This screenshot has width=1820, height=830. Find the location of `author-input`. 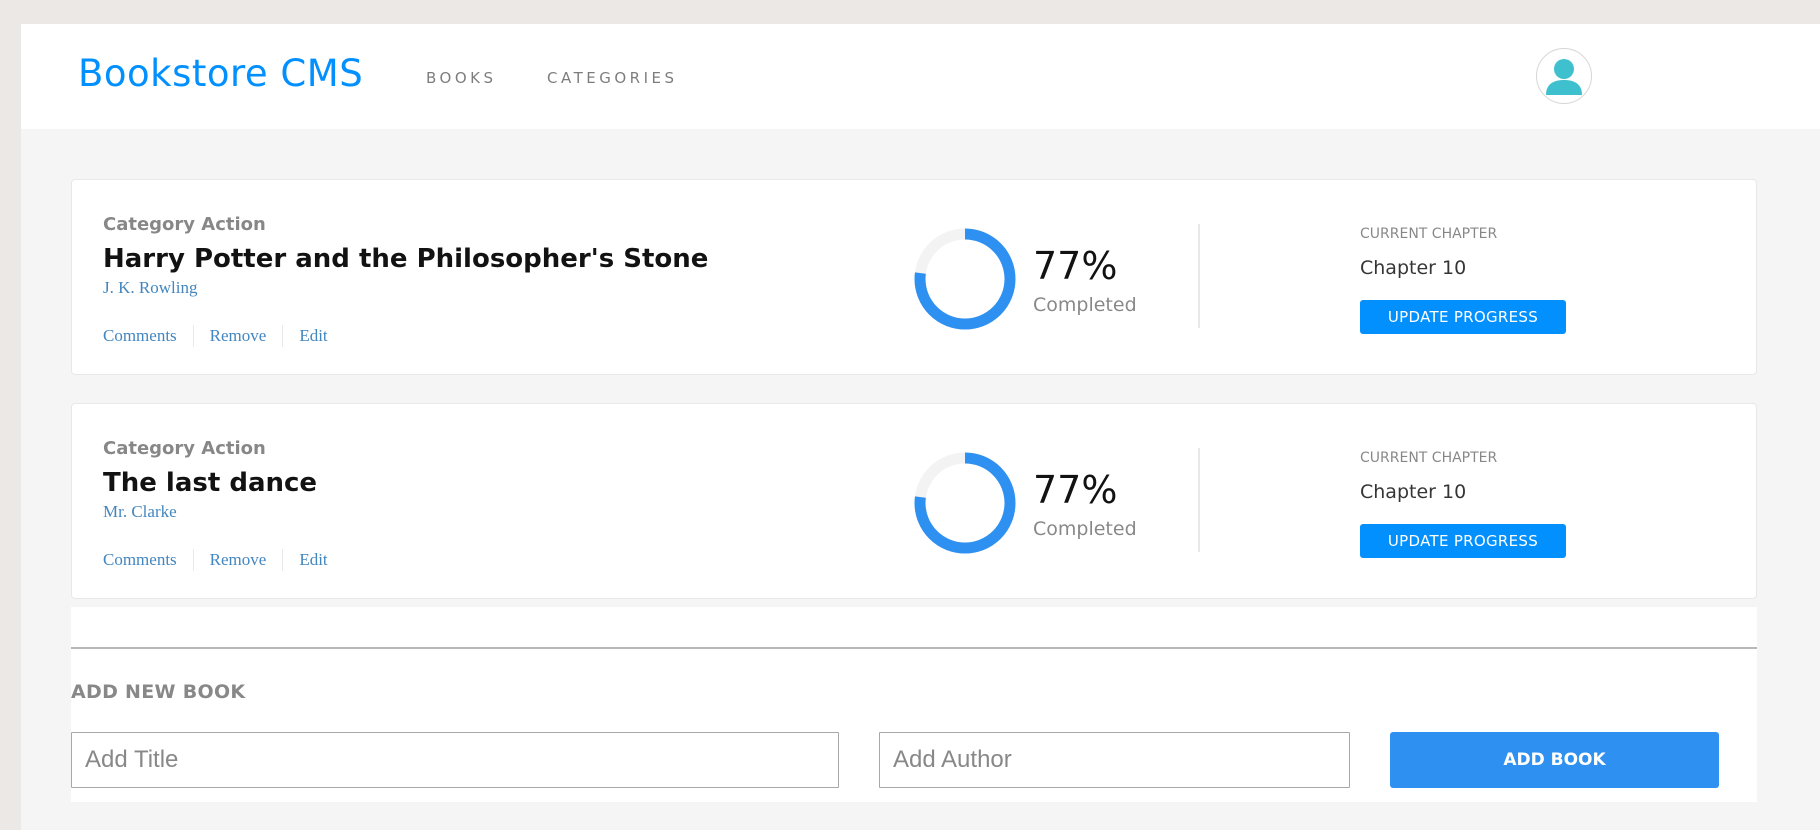

author-input is located at coordinates (1114, 760).